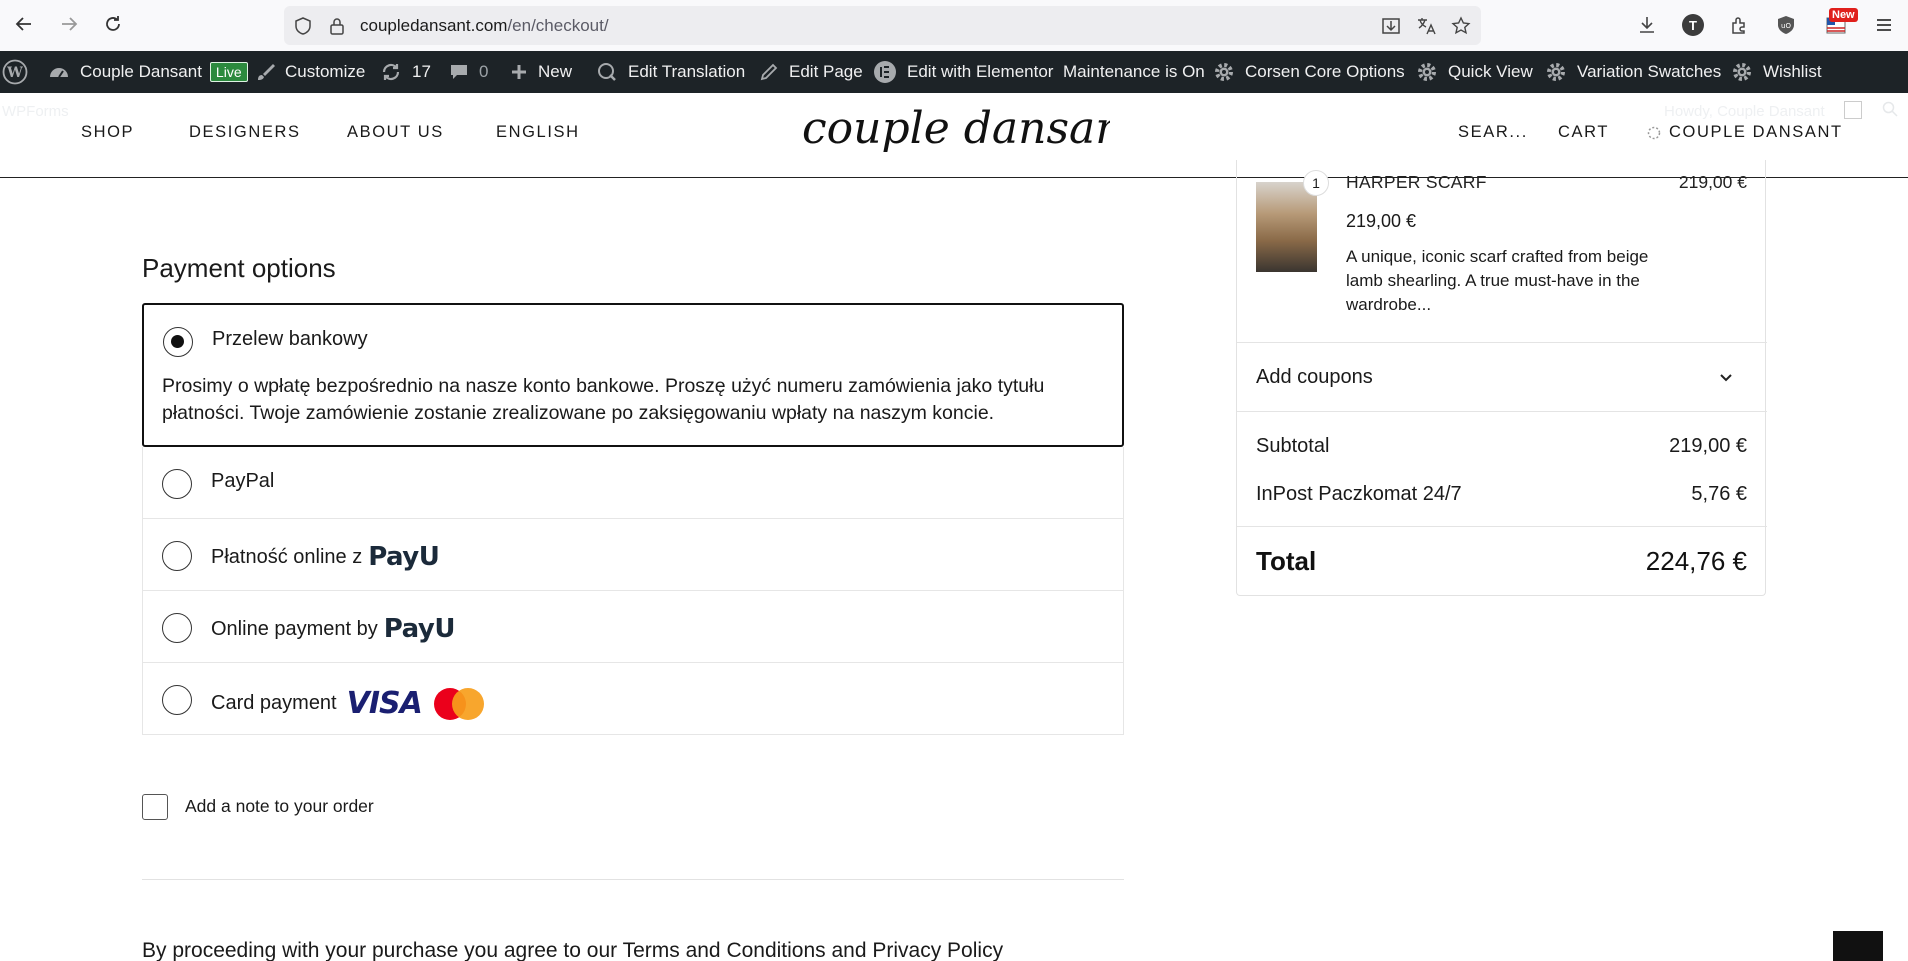 The width and height of the screenshot is (1908, 961). What do you see at coordinates (20, 72) in the screenshot?
I see `wordpress-logo-icon: W` at bounding box center [20, 72].